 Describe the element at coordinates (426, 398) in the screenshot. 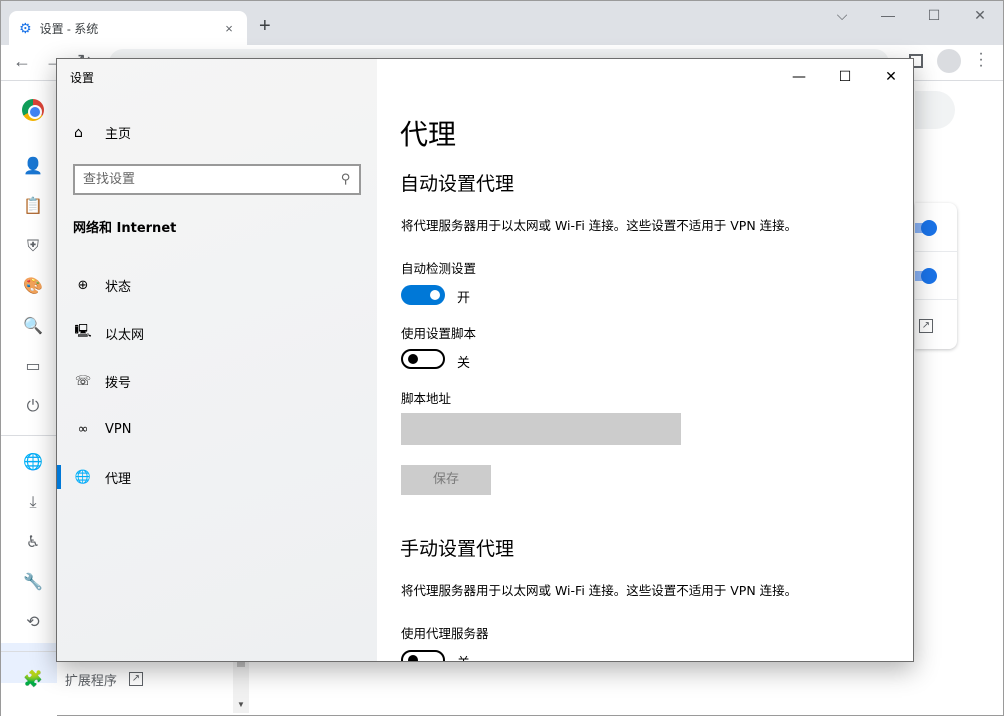

I see `script-address-label: 脚本地址` at that location.